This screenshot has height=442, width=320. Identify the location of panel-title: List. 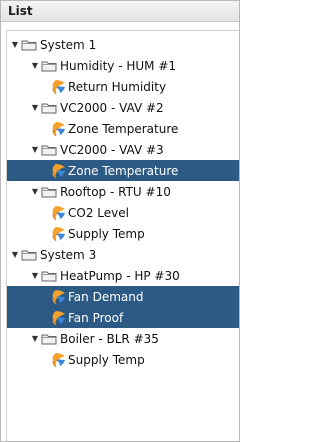
(120, 11).